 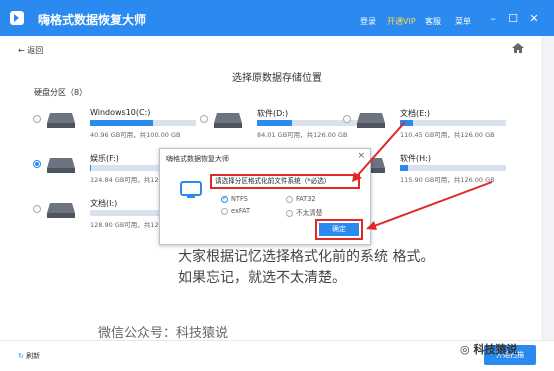 I want to click on option-ntfs: NTFS, so click(x=234, y=198).